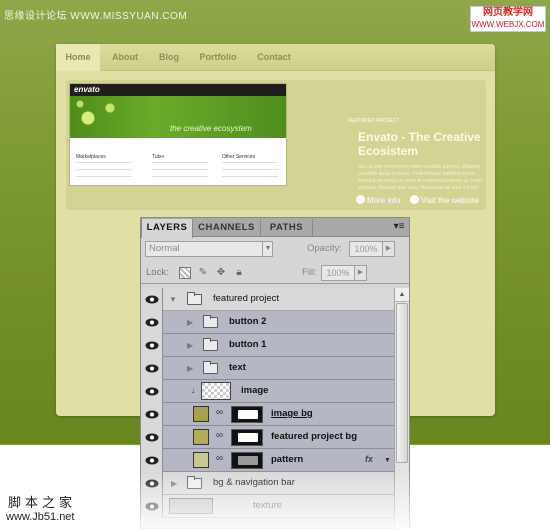  What do you see at coordinates (369, 459) in the screenshot?
I see `layer-effects-icon: fx` at bounding box center [369, 459].